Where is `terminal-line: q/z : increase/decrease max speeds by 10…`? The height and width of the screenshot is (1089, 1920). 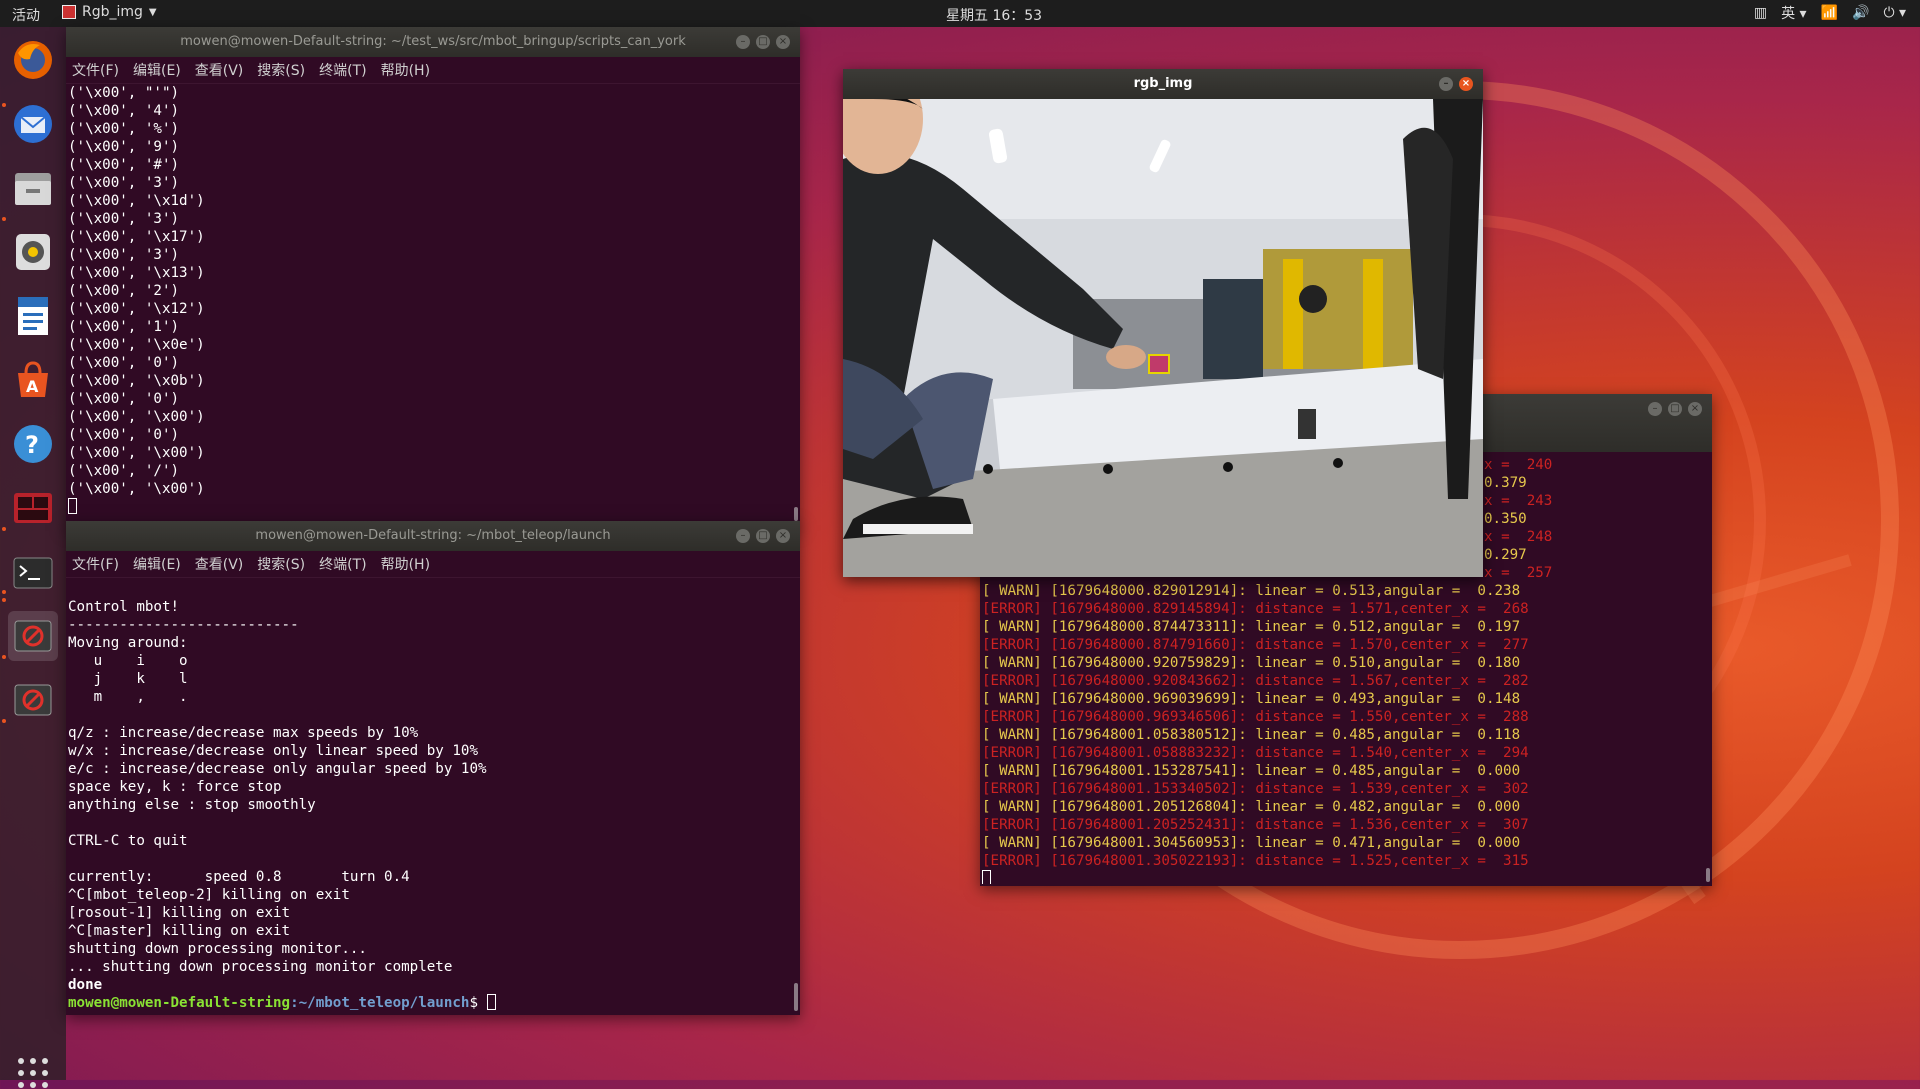
terminal-line: q/z : increase/decrease max speeds by 10… is located at coordinates (243, 733).